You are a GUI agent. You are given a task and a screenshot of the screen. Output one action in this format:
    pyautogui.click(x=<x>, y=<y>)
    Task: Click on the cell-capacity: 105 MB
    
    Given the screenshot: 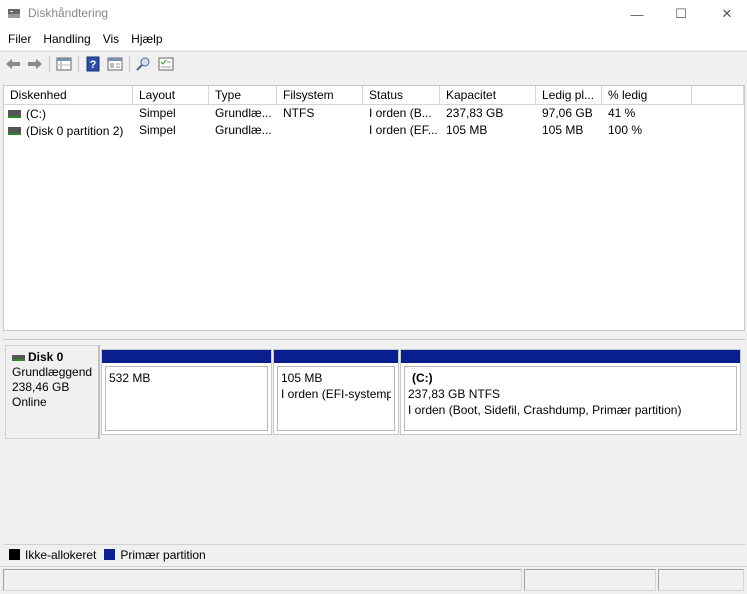 What is the action you would take?
    pyautogui.click(x=467, y=130)
    